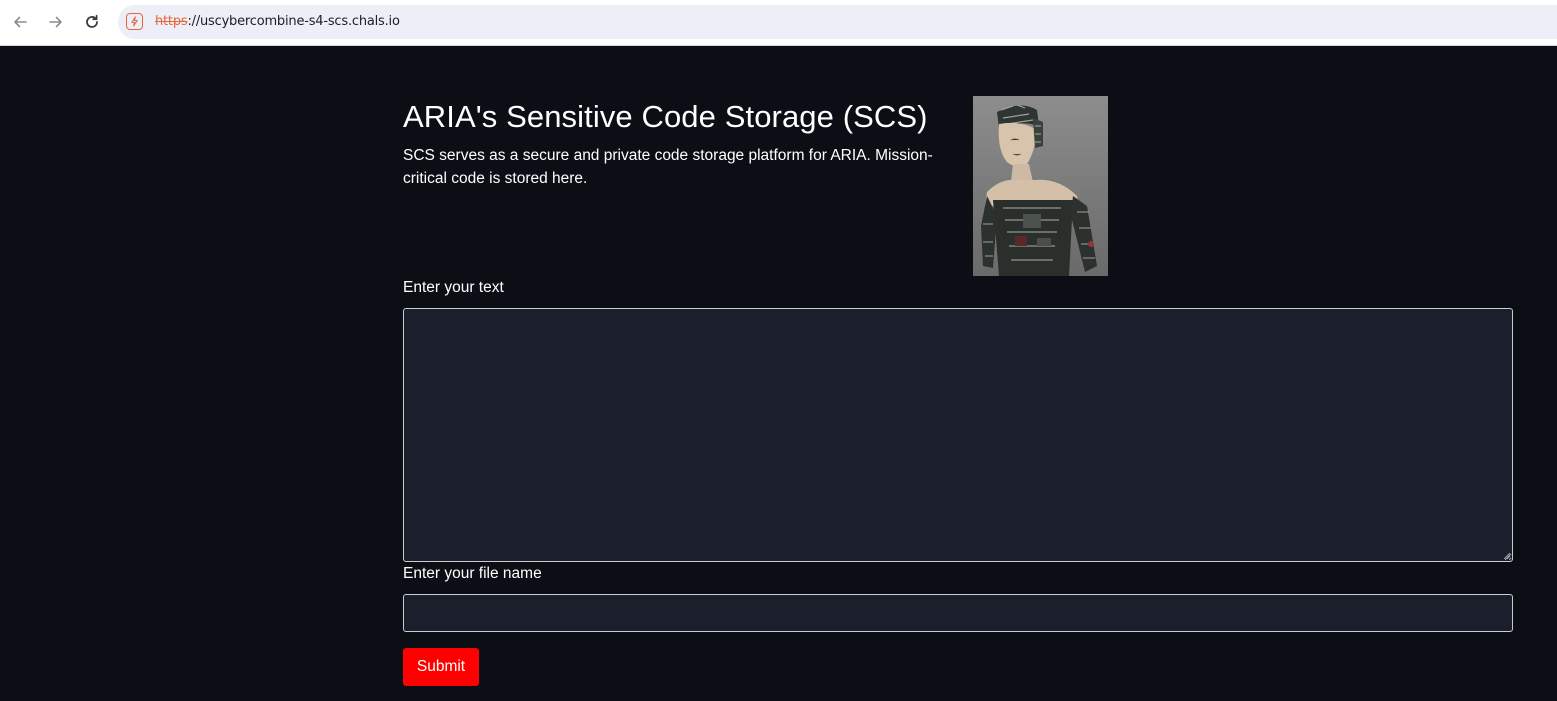 The height and width of the screenshot is (701, 1557). Describe the element at coordinates (472, 573) in the screenshot. I see `file-name-label: Enter your file name` at that location.